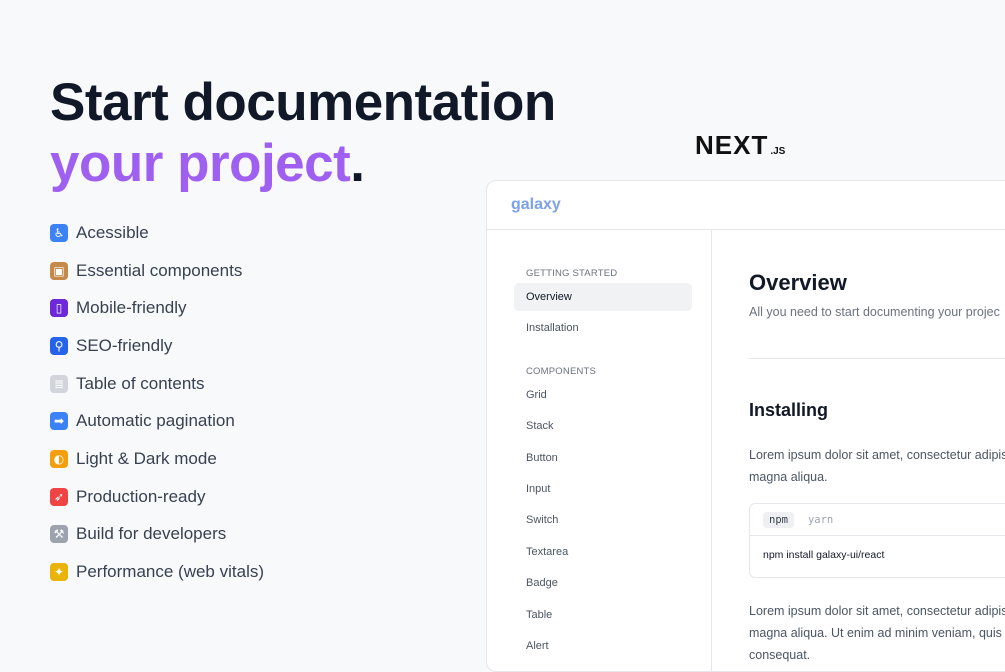 The image size is (1005, 672). I want to click on divider, so click(877, 358).